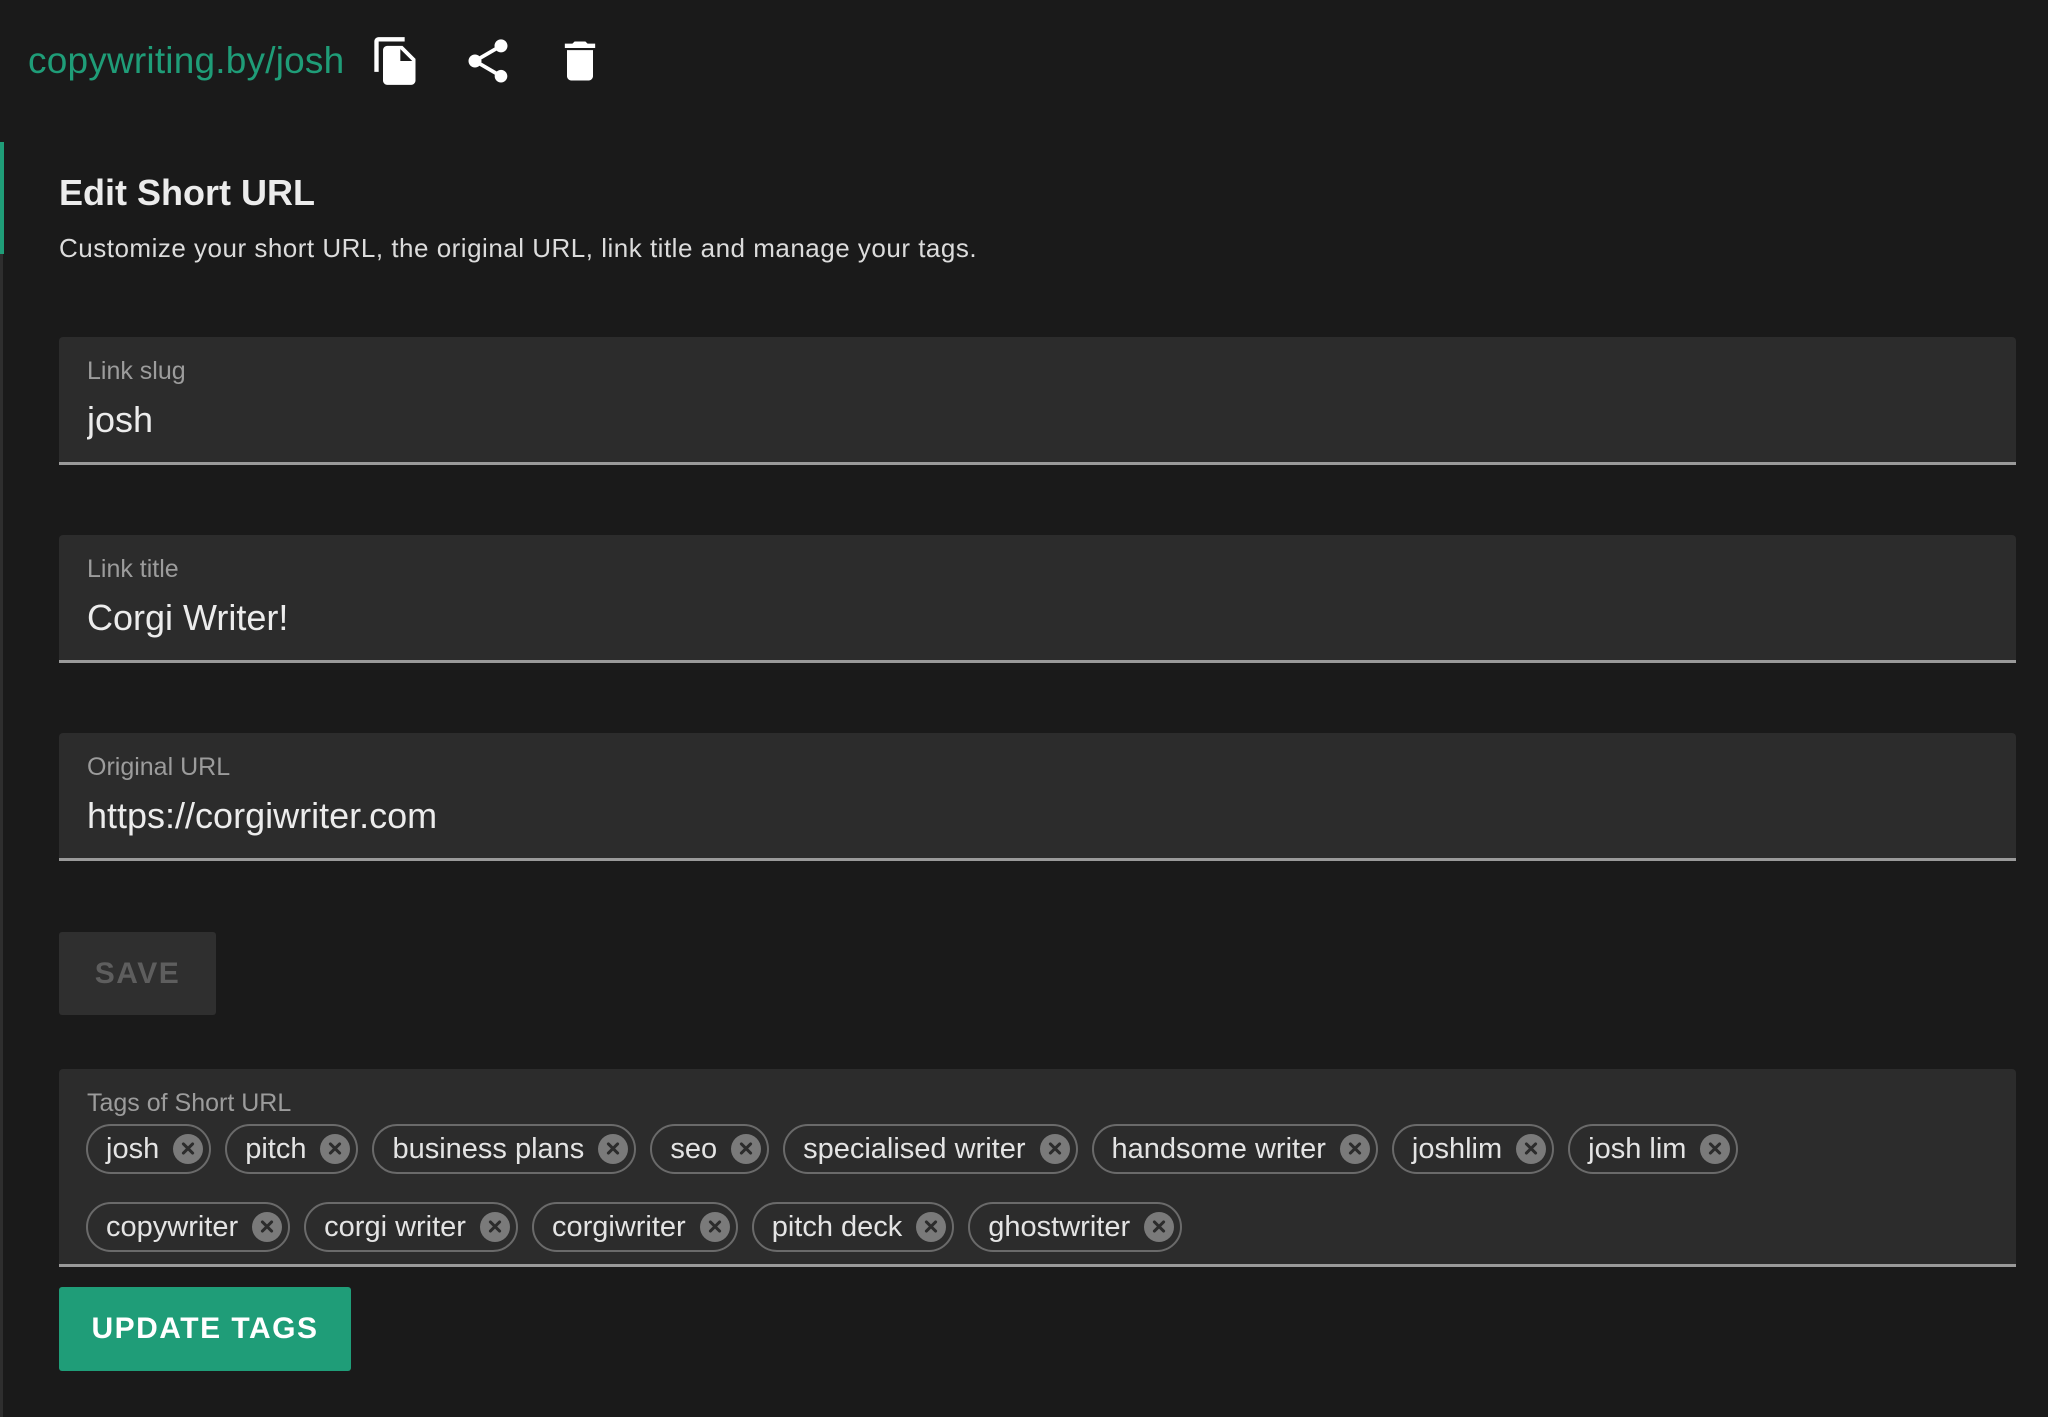 The width and height of the screenshot is (2048, 1417). Describe the element at coordinates (618, 1226) in the screenshot. I see `tag-label: corgiwriter` at that location.